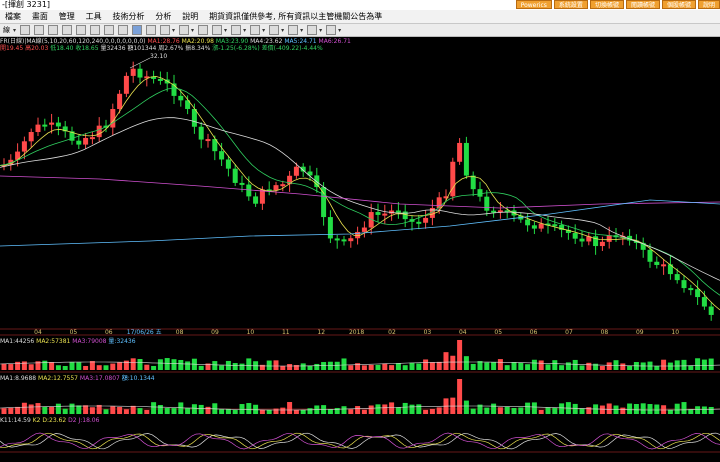 This screenshot has width=720, height=462. What do you see at coordinates (81, 30) in the screenshot?
I see `table-icon` at bounding box center [81, 30].